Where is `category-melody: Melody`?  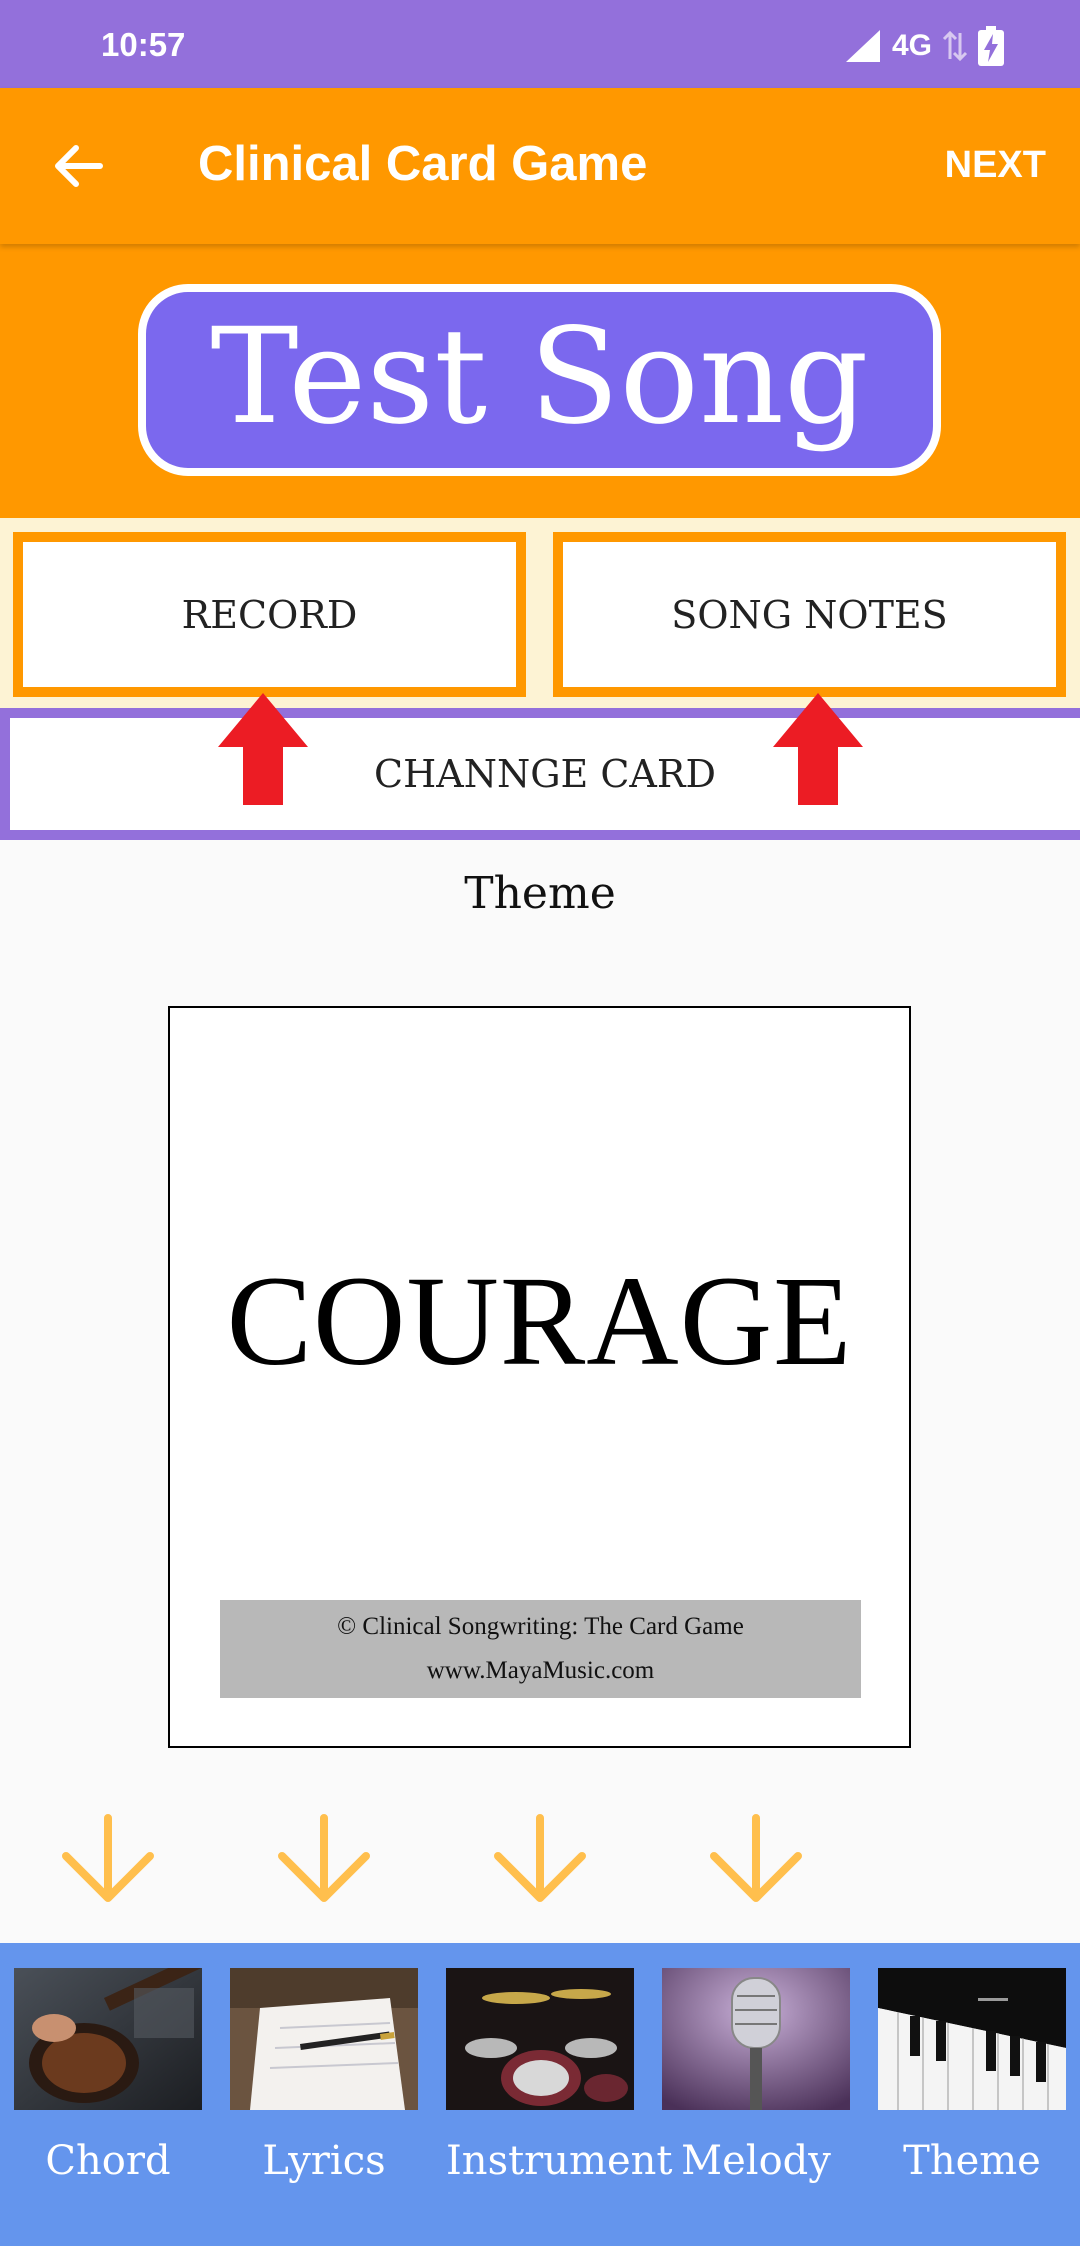
category-melody: Melody is located at coordinates (756, 2076).